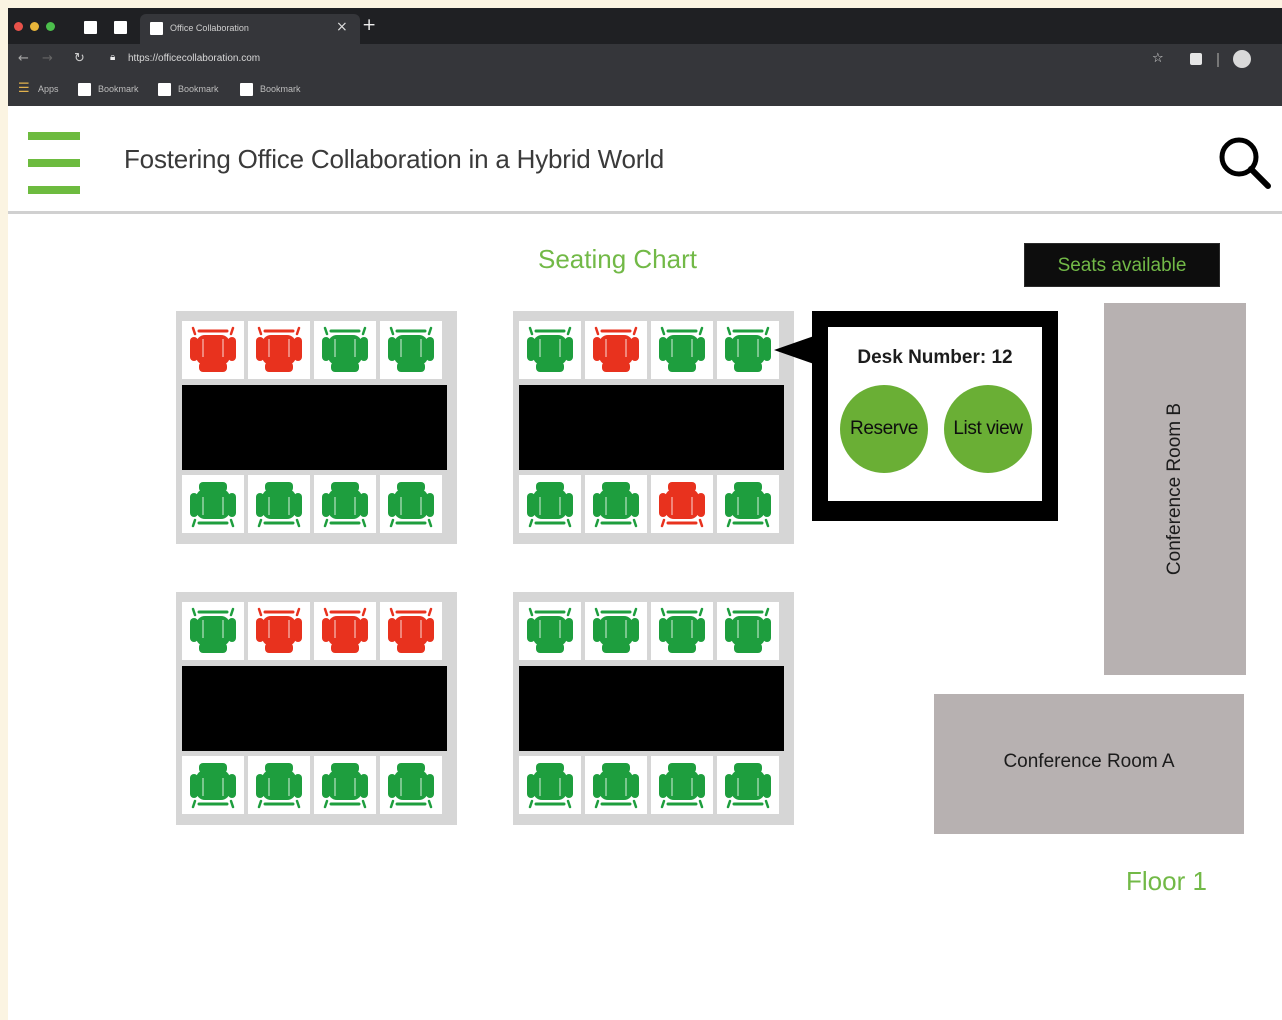 Image resolution: width=1282 pixels, height=1020 pixels. What do you see at coordinates (34, 26) in the screenshot?
I see `minimize-window-button` at bounding box center [34, 26].